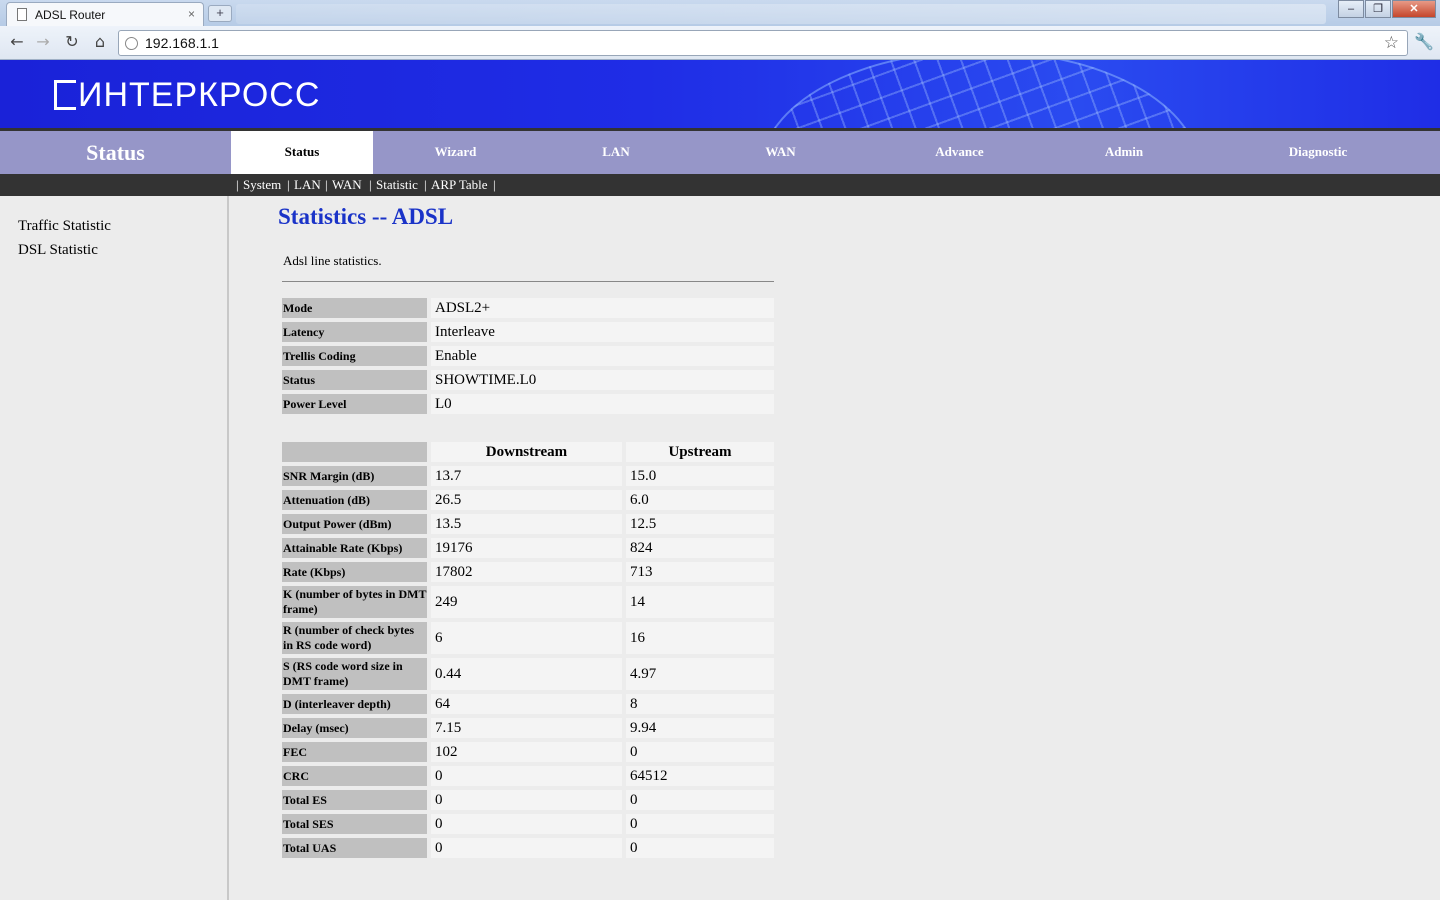 This screenshot has height=900, width=1440. I want to click on subnav-wan: WAN, so click(347, 185).